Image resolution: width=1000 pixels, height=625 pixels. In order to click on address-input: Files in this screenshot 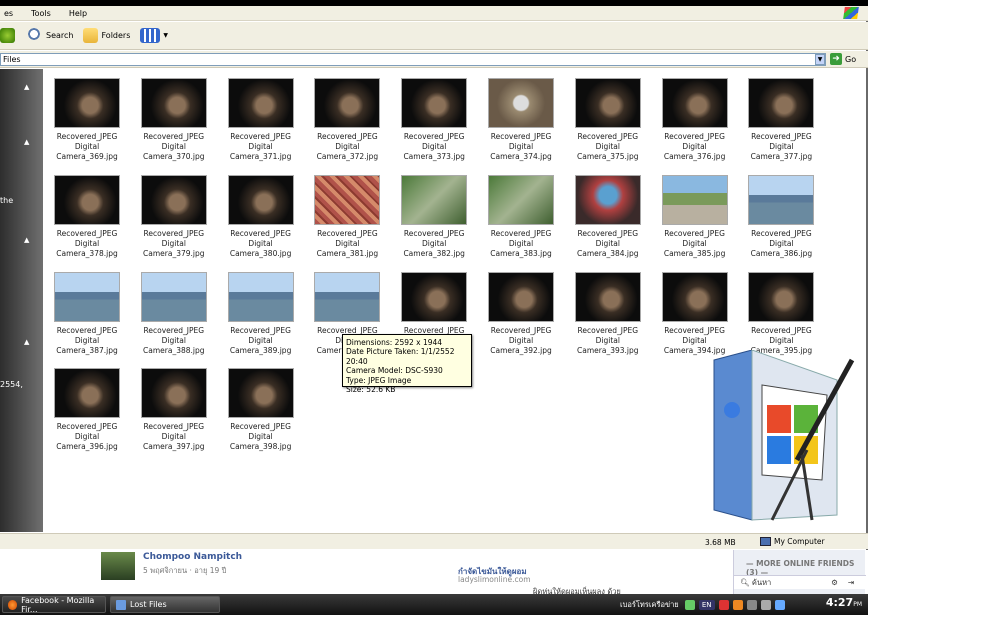, I will do `click(413, 59)`.